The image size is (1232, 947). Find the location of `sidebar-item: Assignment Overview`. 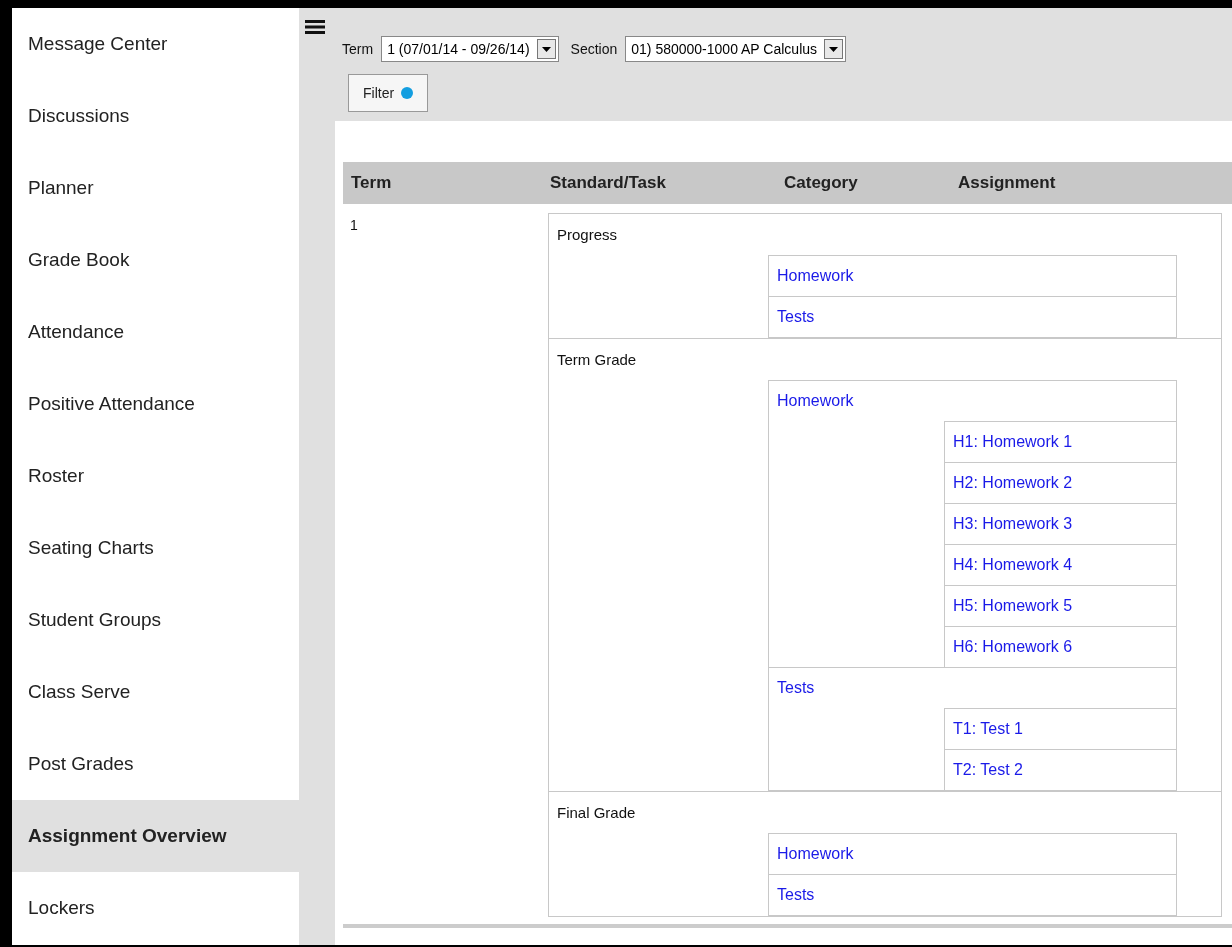

sidebar-item: Assignment Overview is located at coordinates (155, 836).